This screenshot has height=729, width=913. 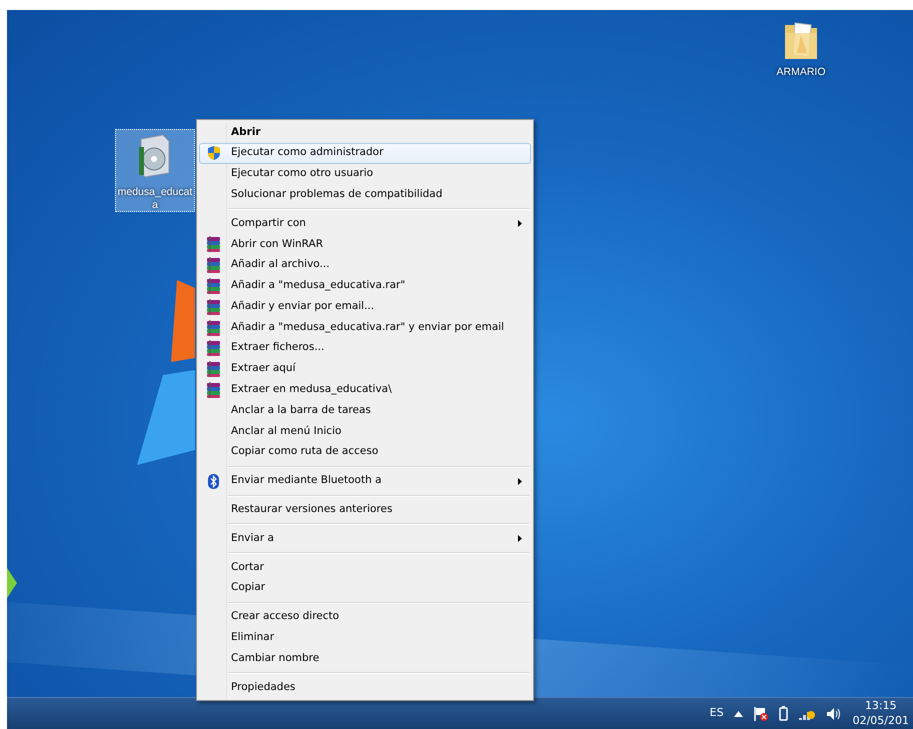 What do you see at coordinates (365, 153) in the screenshot?
I see `menu-item: Ejecutar como administrador` at bounding box center [365, 153].